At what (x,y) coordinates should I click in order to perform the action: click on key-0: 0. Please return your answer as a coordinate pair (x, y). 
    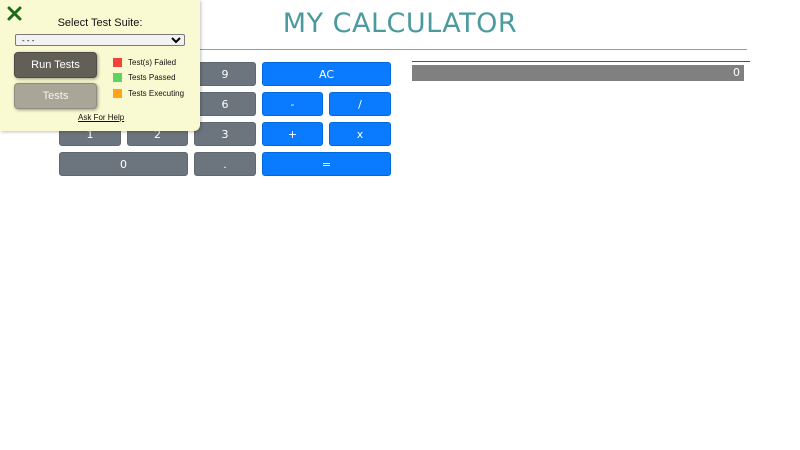
    Looking at the image, I should click on (123, 164).